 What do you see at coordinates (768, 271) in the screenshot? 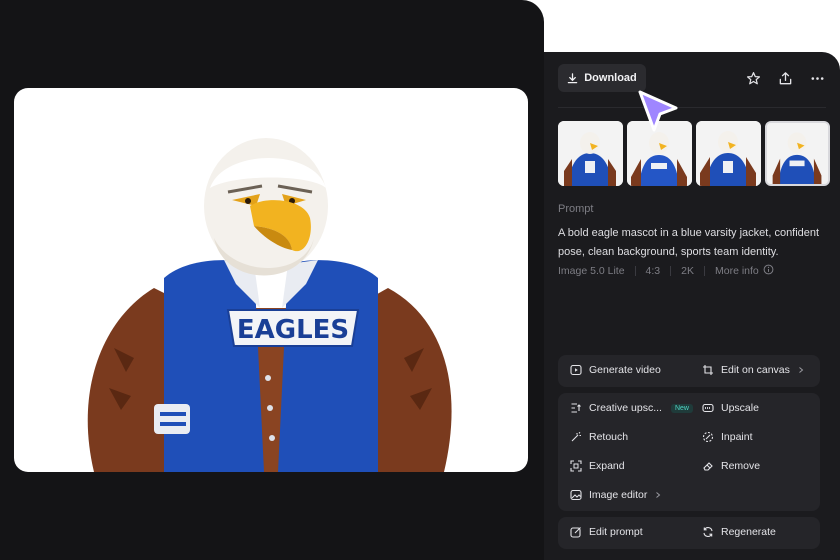
I see `info-icon` at bounding box center [768, 271].